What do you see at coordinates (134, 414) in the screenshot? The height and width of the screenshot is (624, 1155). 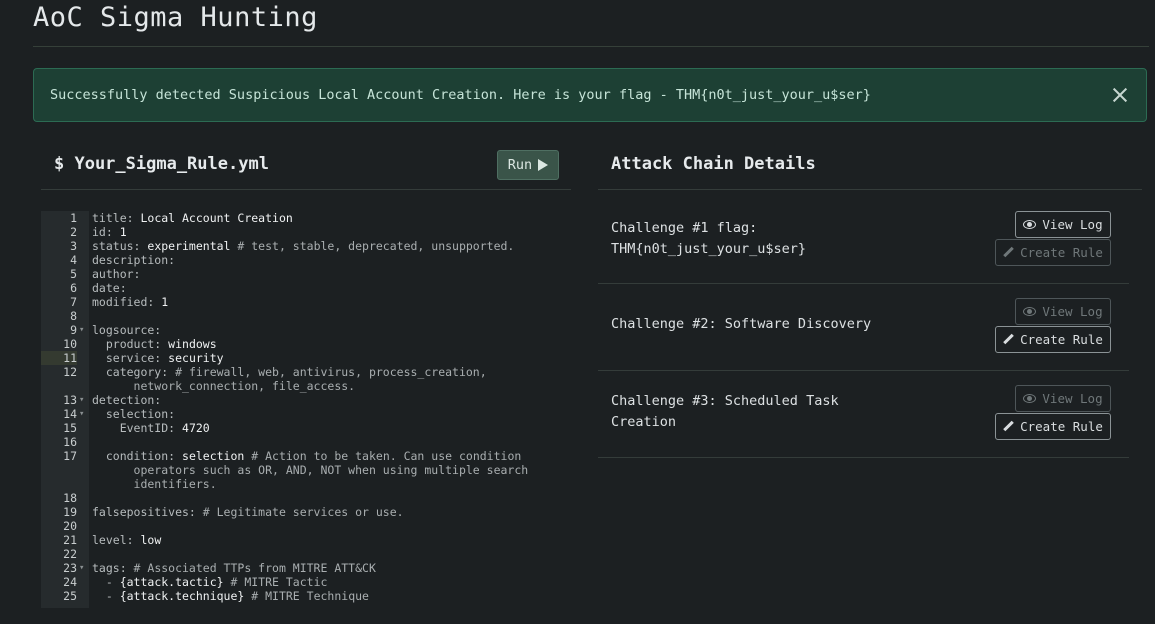 I see `code-text: selection:` at bounding box center [134, 414].